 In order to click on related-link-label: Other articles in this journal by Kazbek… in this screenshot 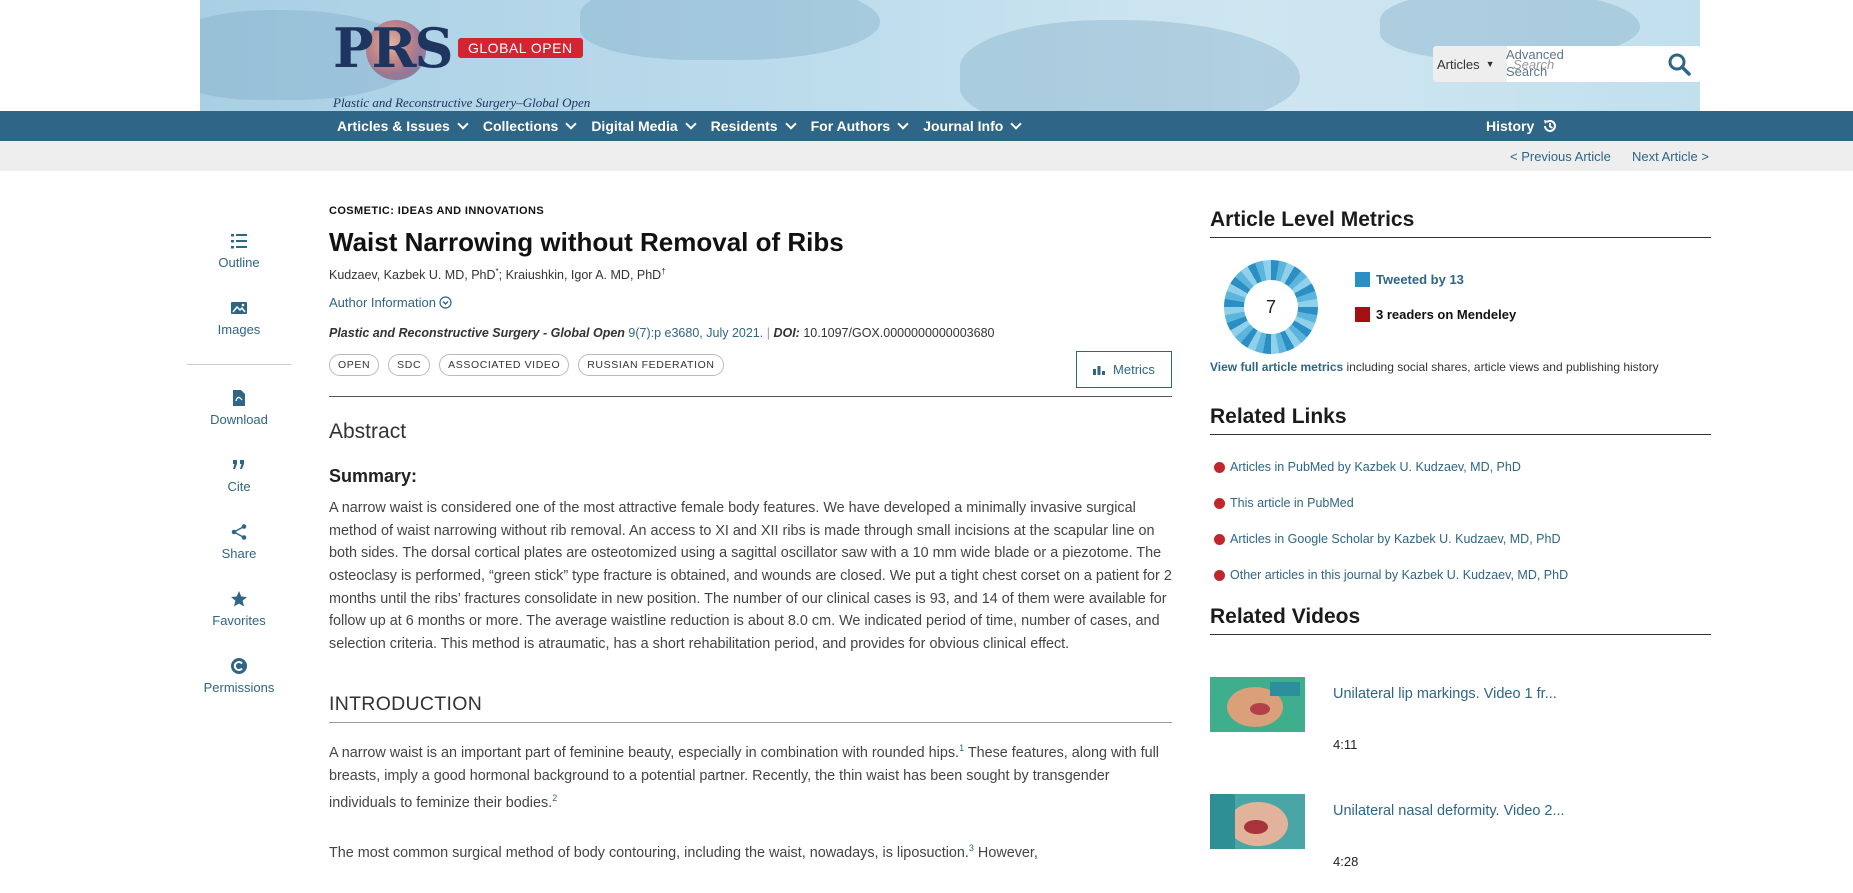, I will do `click(1399, 575)`.